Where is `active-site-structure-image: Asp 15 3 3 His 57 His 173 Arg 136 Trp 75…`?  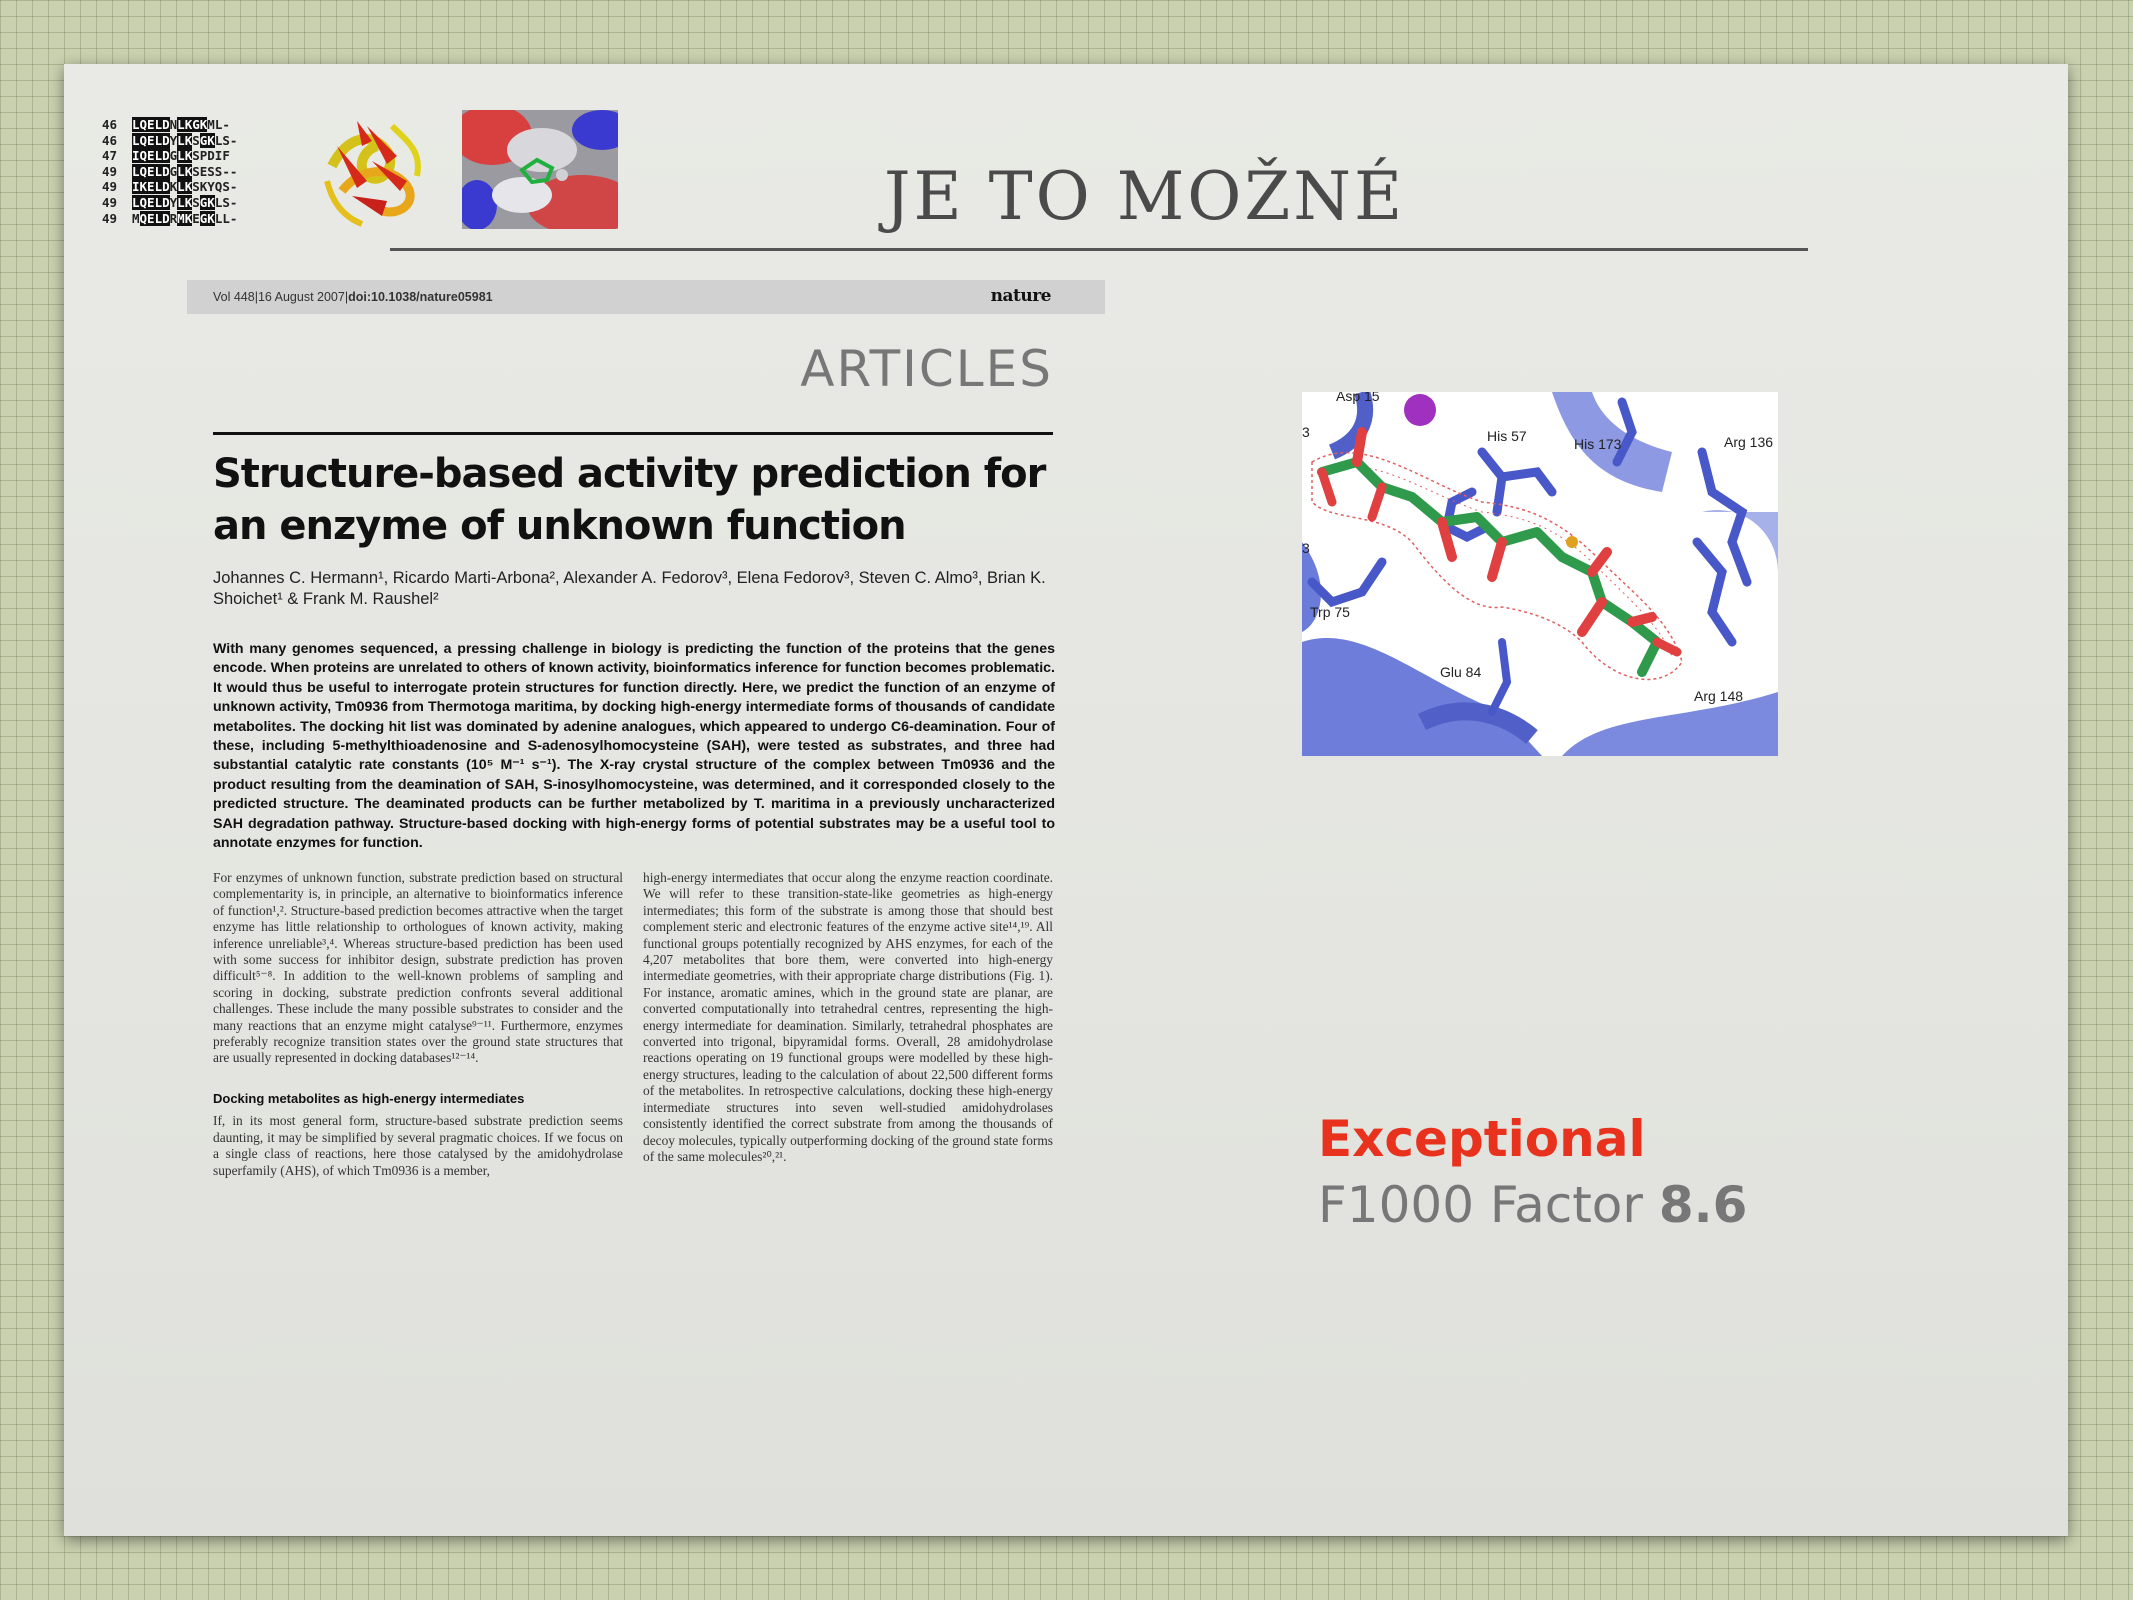 active-site-structure-image: Asp 15 3 3 His 57 His 173 Arg 136 Trp 75… is located at coordinates (1540, 574).